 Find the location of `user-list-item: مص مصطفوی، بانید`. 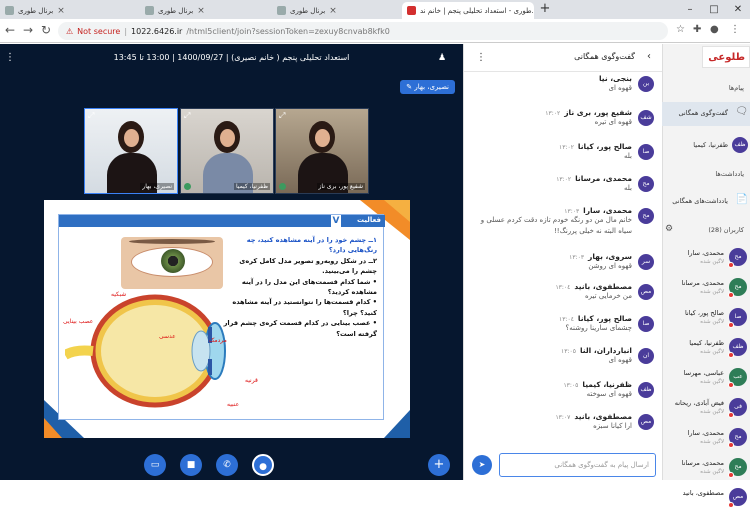

user-list-item: مص مصطفوی، بانید is located at coordinates (706, 500).